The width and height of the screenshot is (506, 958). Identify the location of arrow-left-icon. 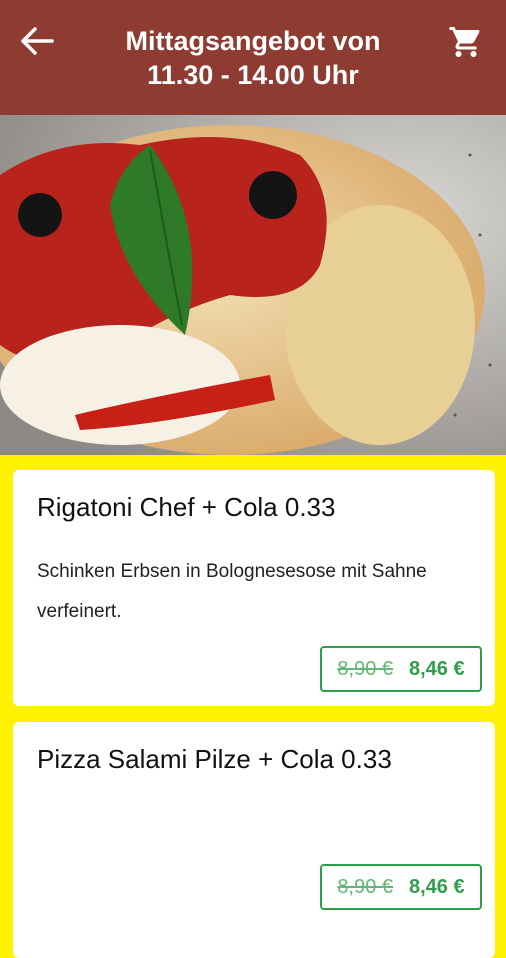
(37, 41).